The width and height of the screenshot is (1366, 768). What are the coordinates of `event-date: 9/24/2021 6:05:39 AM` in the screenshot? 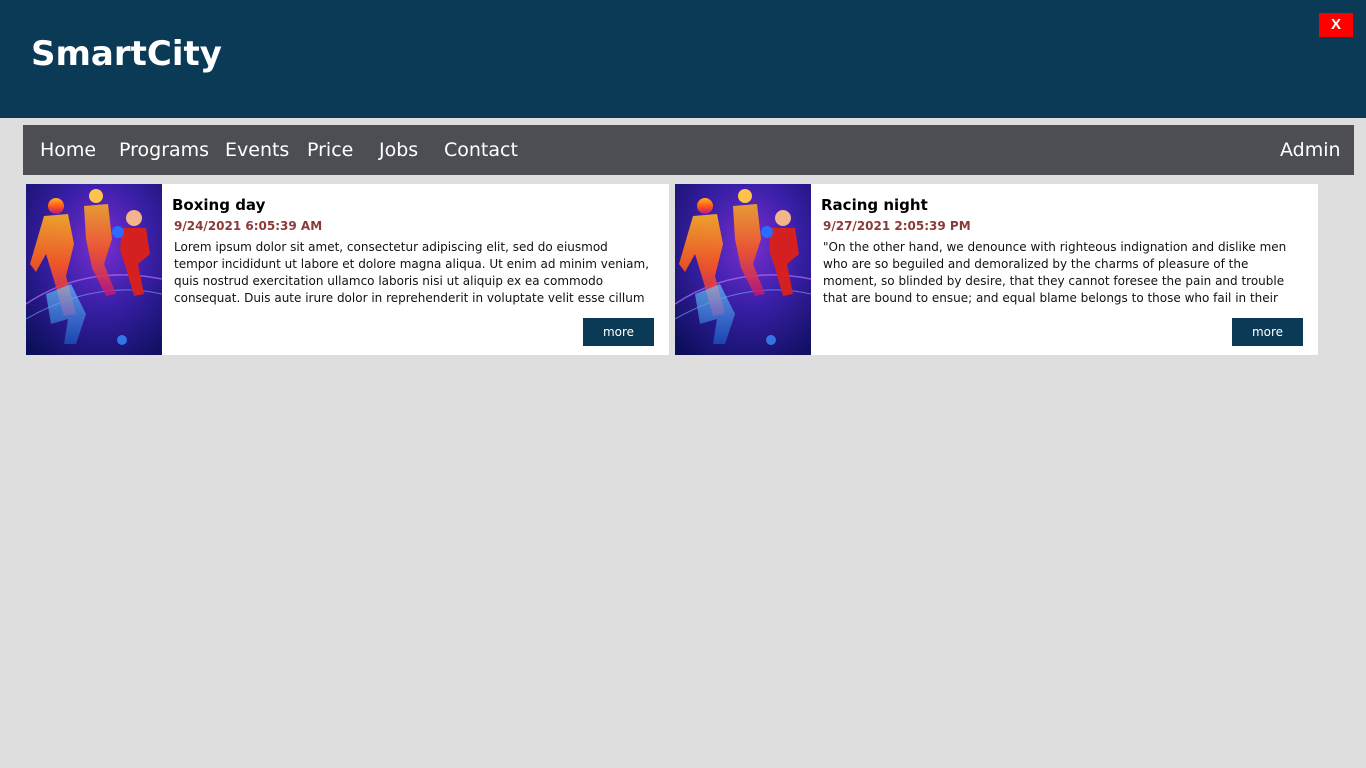 It's located at (248, 226).